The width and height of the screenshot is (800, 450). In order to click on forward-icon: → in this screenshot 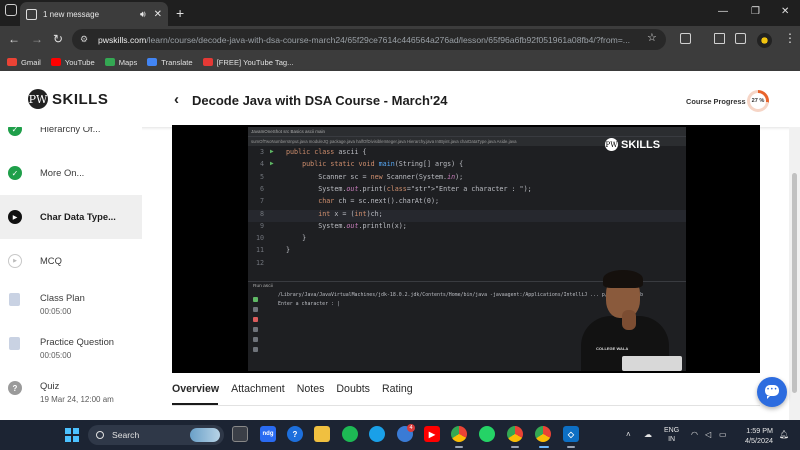, I will do `click(37, 39)`.